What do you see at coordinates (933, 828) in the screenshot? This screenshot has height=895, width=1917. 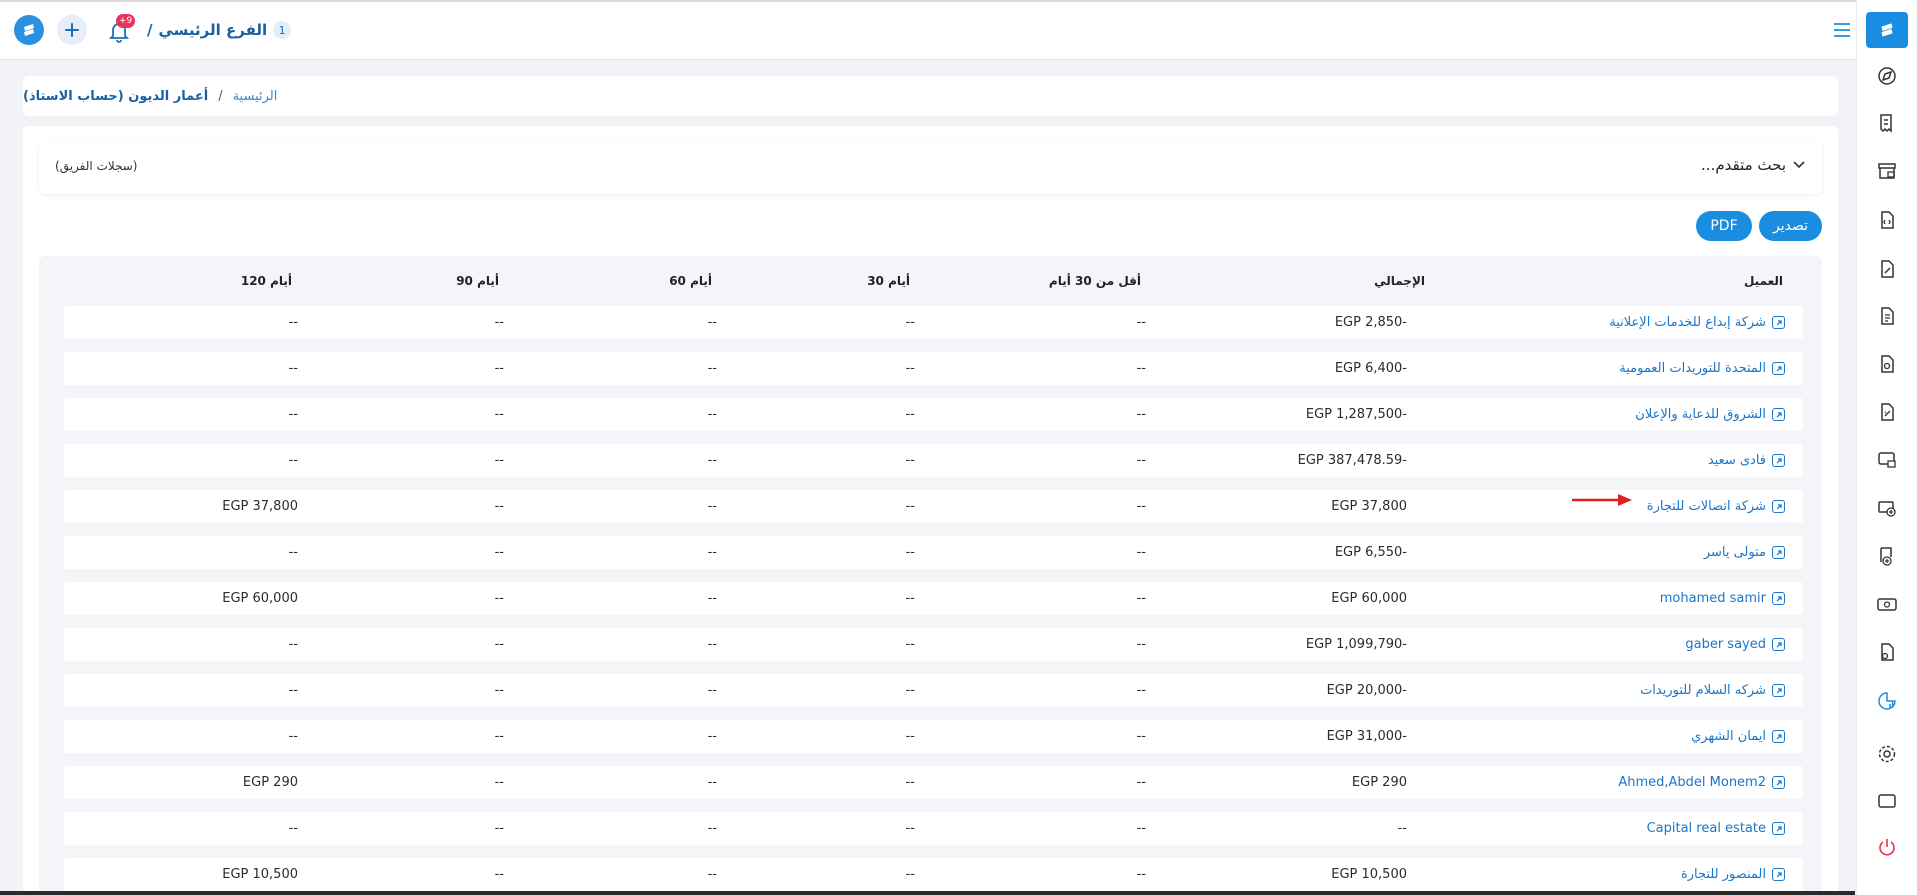 I see `table-row: Capital real estate -- -- -- -- -- --` at bounding box center [933, 828].